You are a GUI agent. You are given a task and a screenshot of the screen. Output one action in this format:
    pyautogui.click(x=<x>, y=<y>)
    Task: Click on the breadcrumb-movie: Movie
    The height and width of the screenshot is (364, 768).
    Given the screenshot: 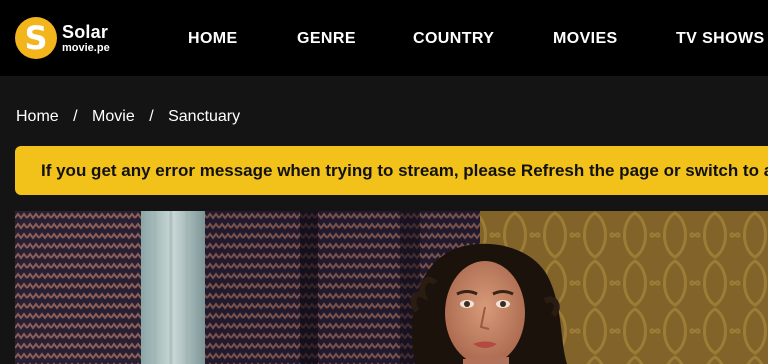 What is the action you would take?
    pyautogui.click(x=113, y=116)
    